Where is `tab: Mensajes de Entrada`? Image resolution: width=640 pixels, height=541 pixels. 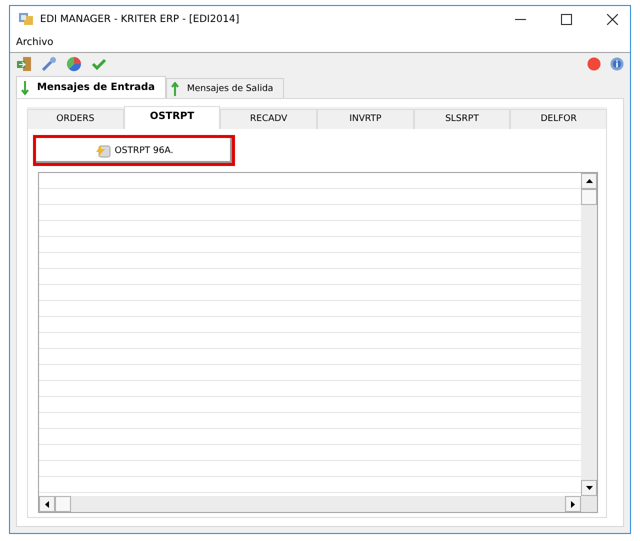 tab: Mensajes de Entrada is located at coordinates (91, 87).